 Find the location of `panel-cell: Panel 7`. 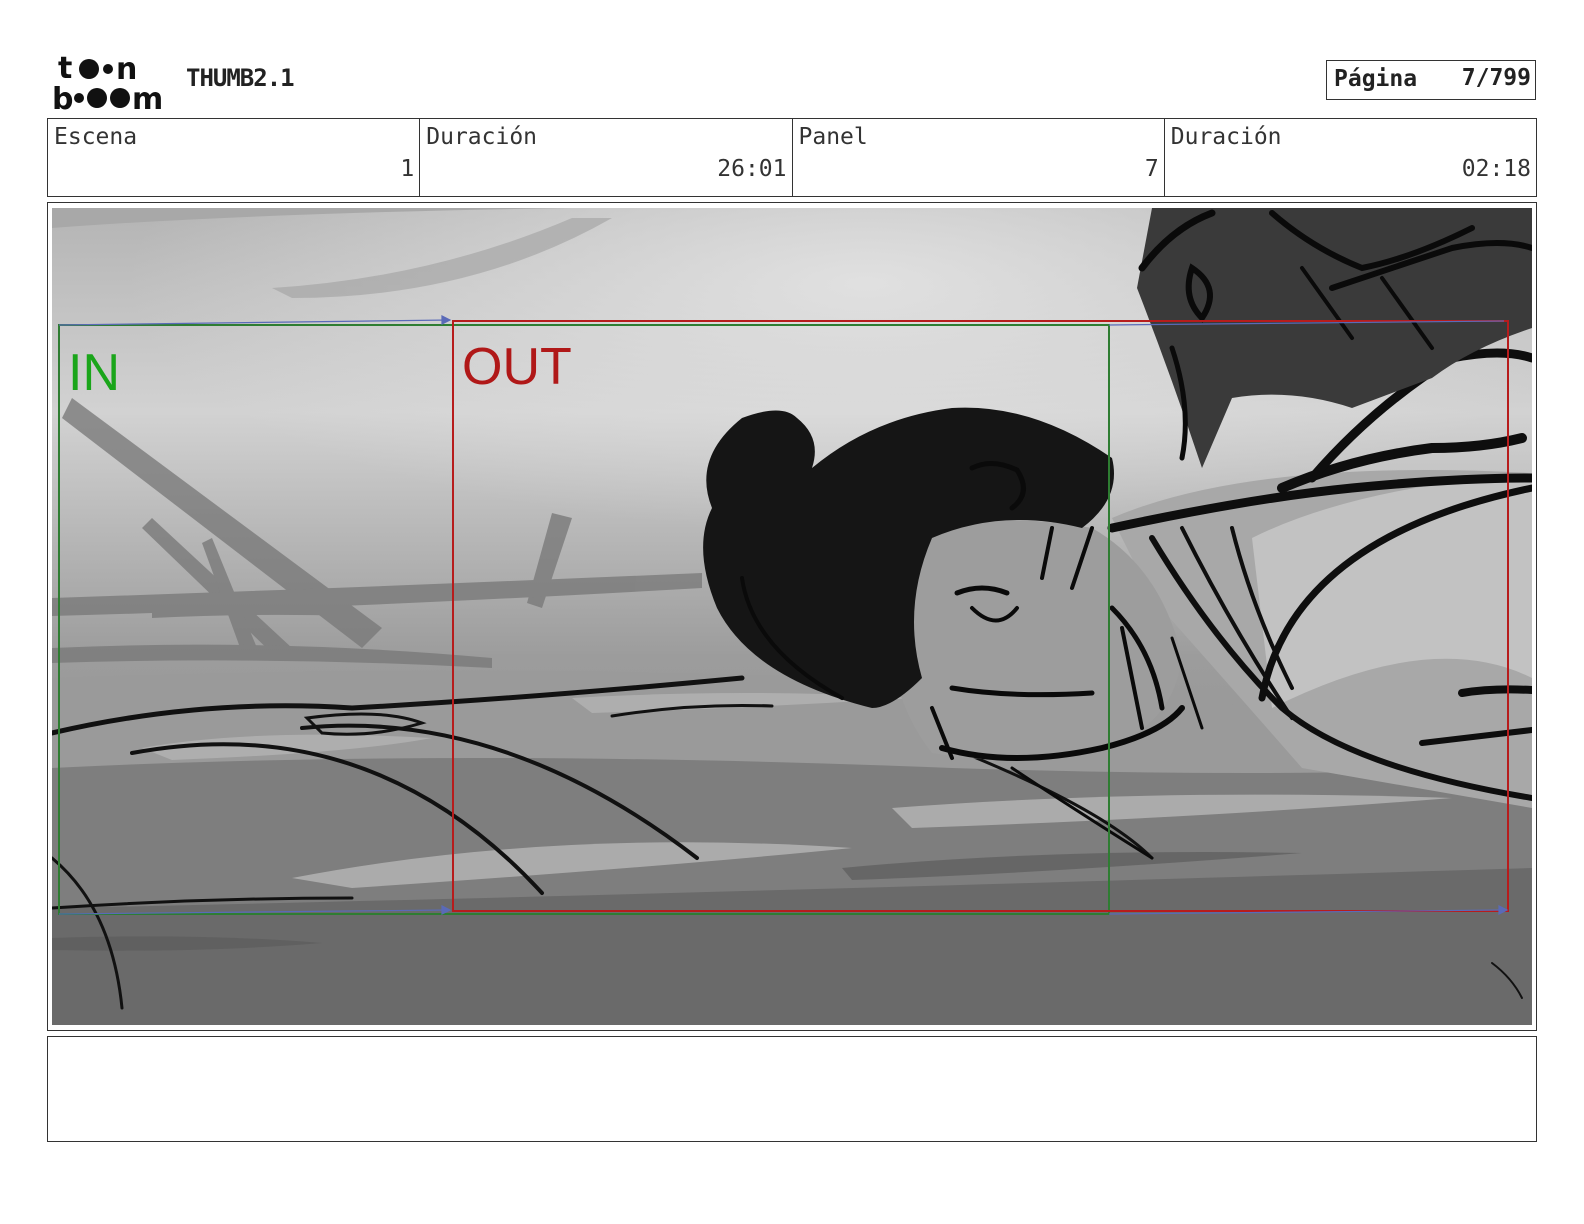

panel-cell: Panel 7 is located at coordinates (979, 157).